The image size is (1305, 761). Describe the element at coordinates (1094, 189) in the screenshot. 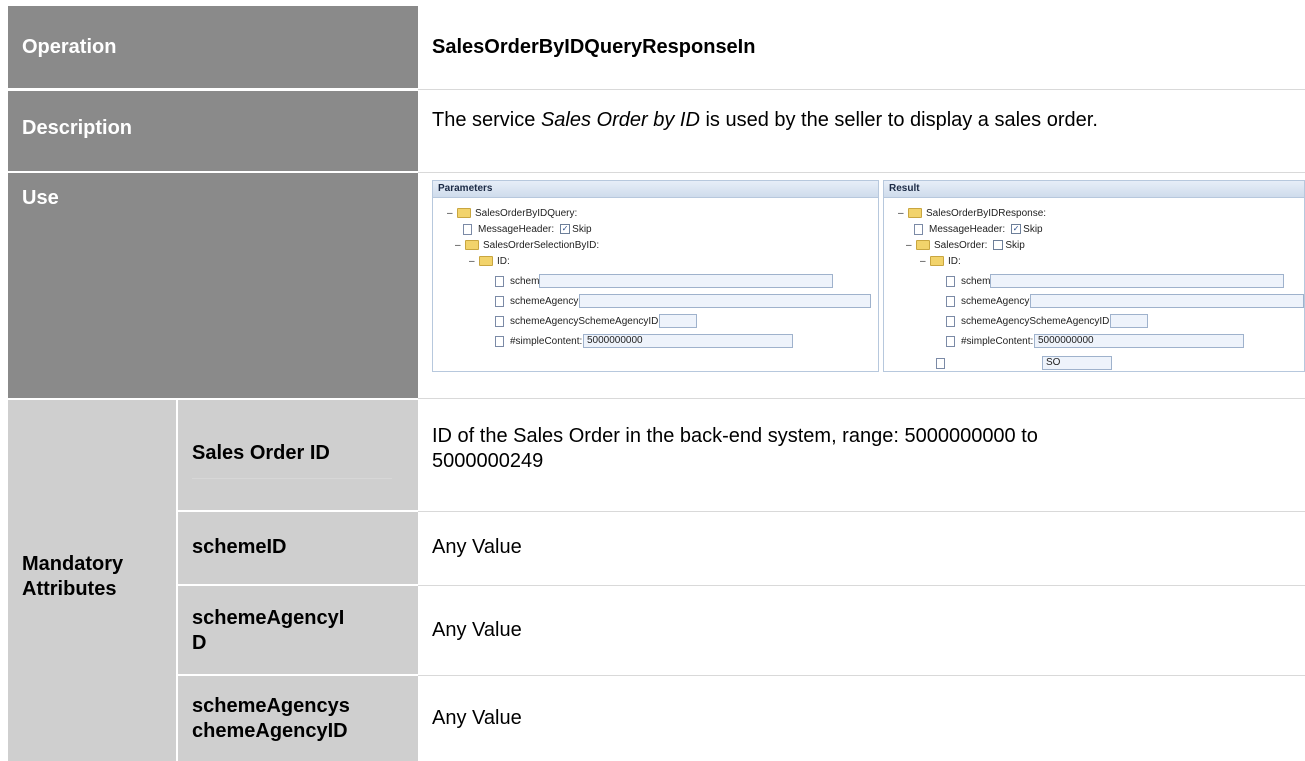

I see `result-panel-title: Result` at that location.